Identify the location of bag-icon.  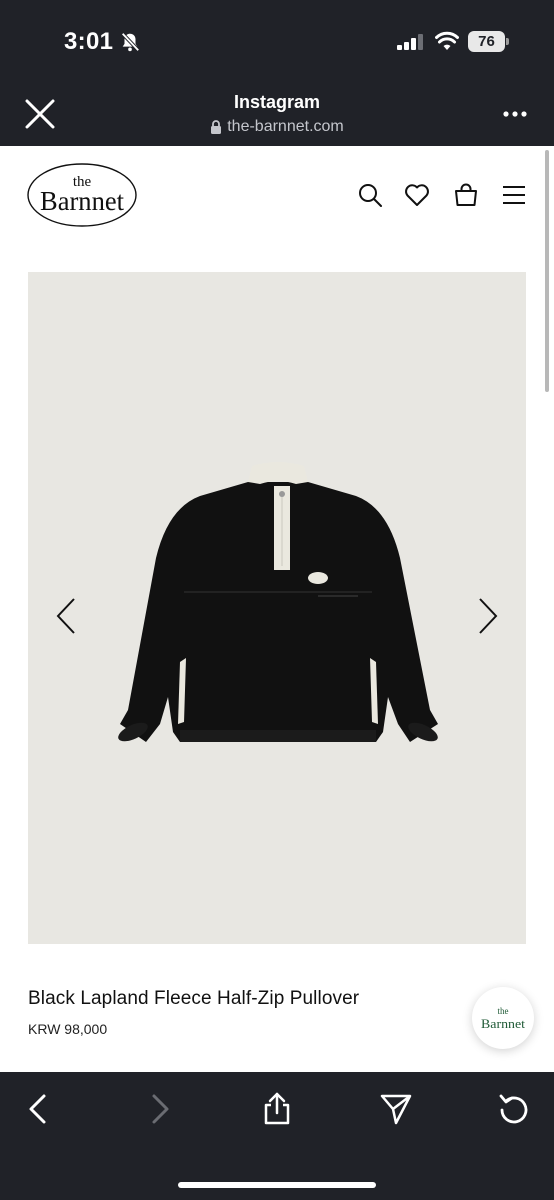
(466, 195).